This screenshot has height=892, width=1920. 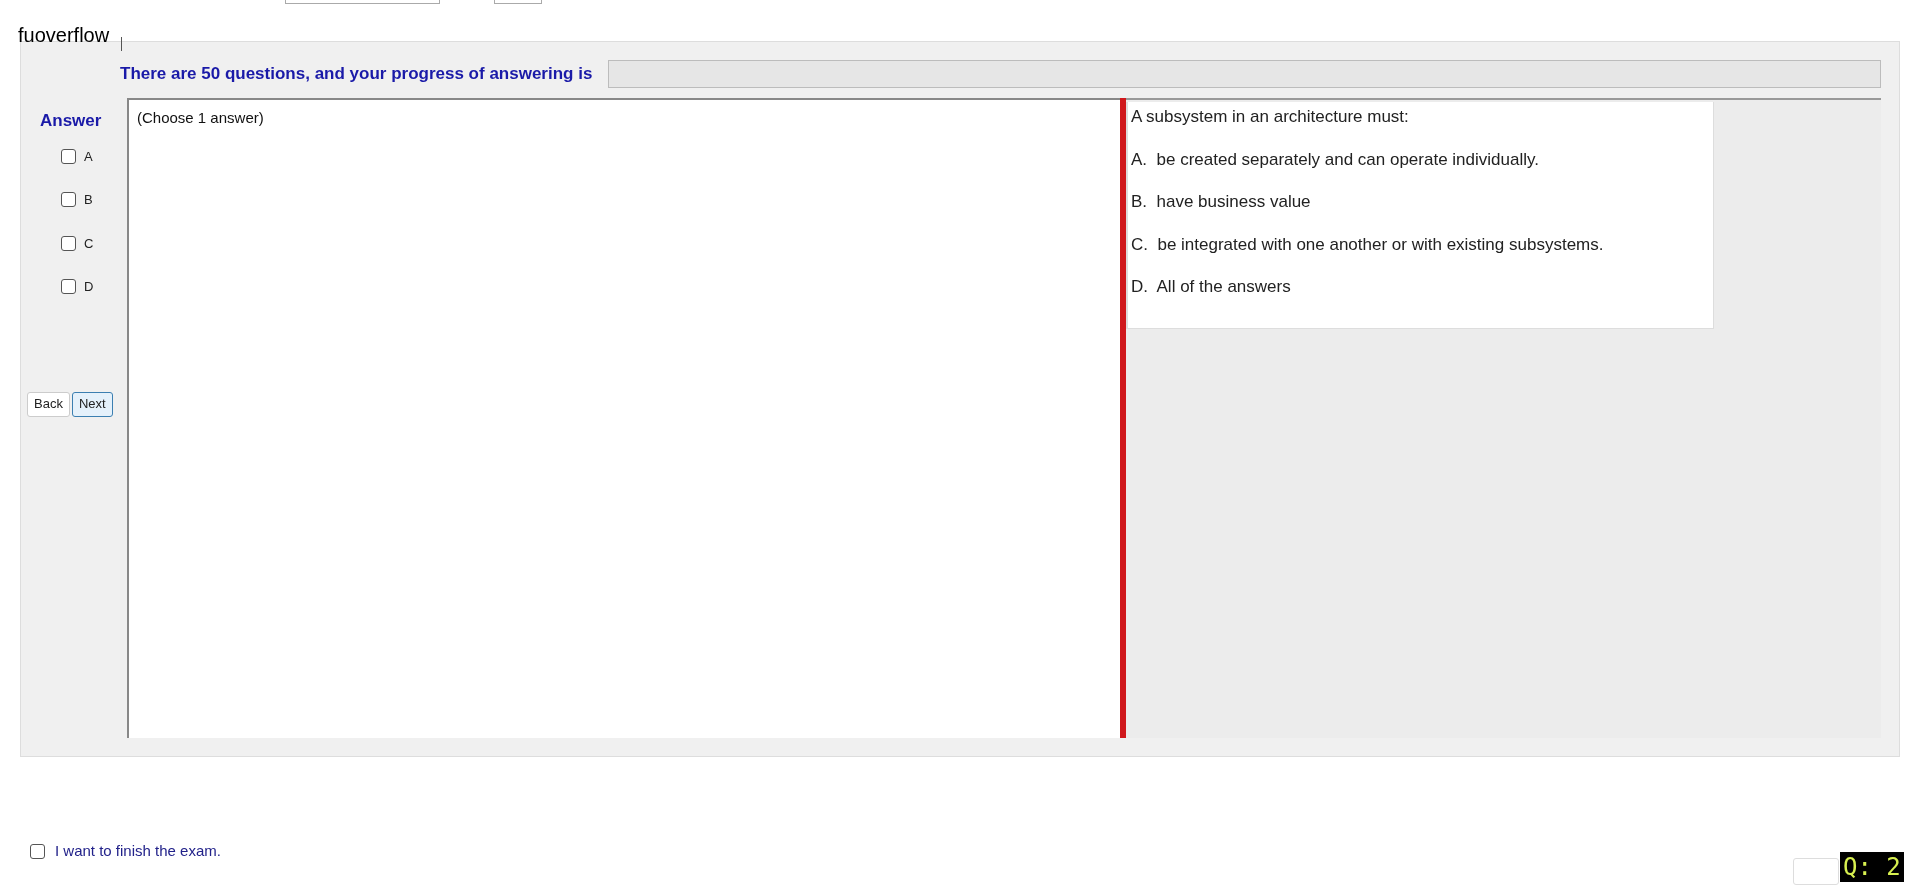 What do you see at coordinates (48, 404) in the screenshot?
I see `back-button: Back` at bounding box center [48, 404].